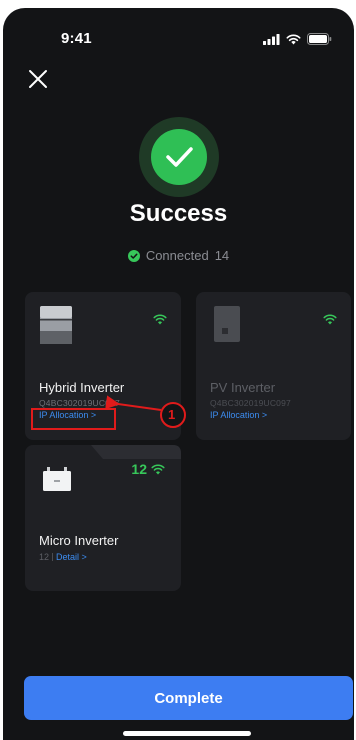  Describe the element at coordinates (56, 325) in the screenshot. I see `hybrid-inverter-device-icon` at that location.